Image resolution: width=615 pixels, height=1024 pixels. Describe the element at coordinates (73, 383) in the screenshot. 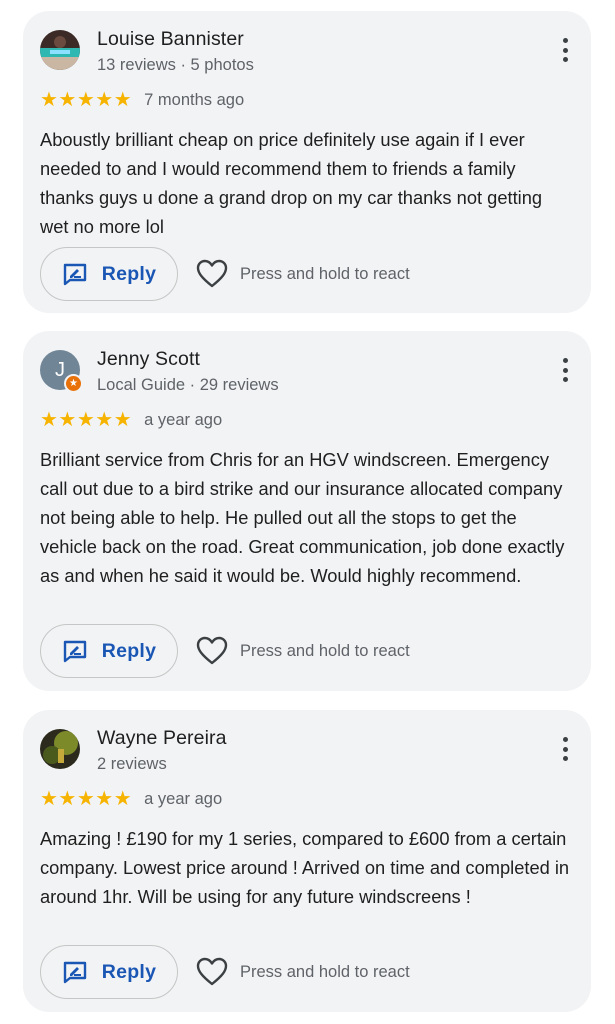

I see `local-guide-star-icon: ★` at that location.